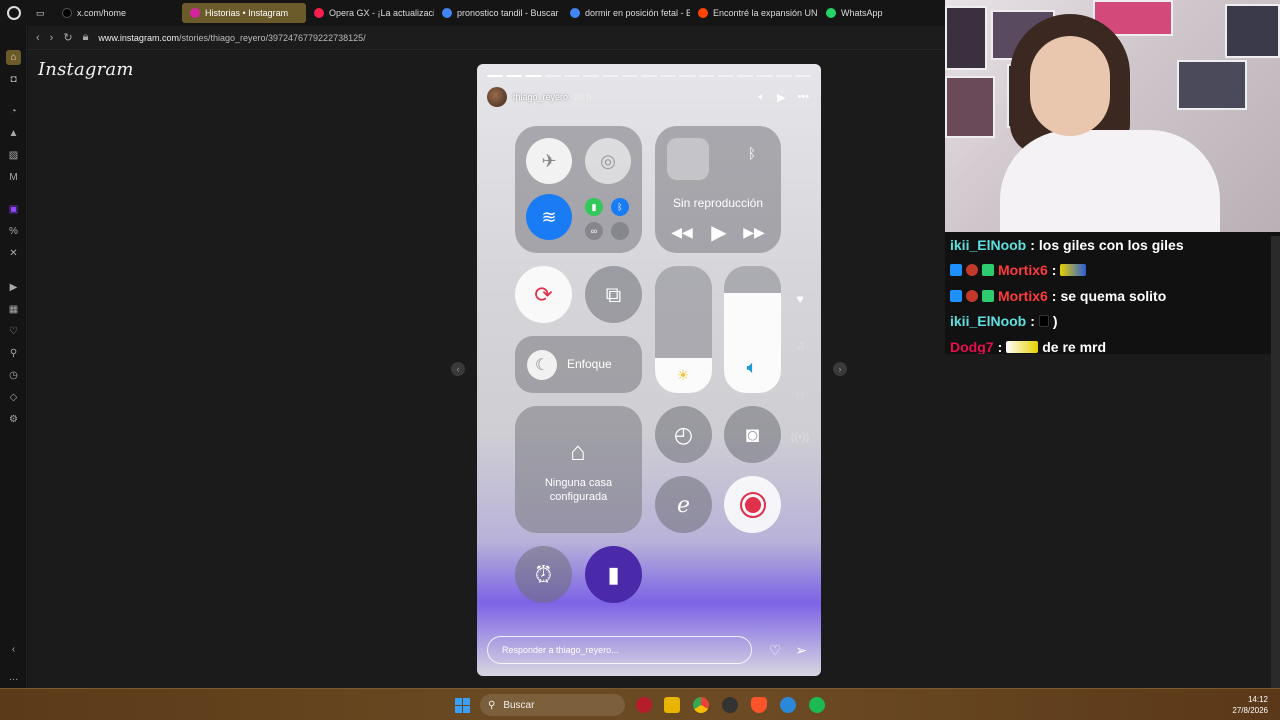  Describe the element at coordinates (543, 294) in the screenshot. I see `rotation-lock-icon: ⟳` at that location.